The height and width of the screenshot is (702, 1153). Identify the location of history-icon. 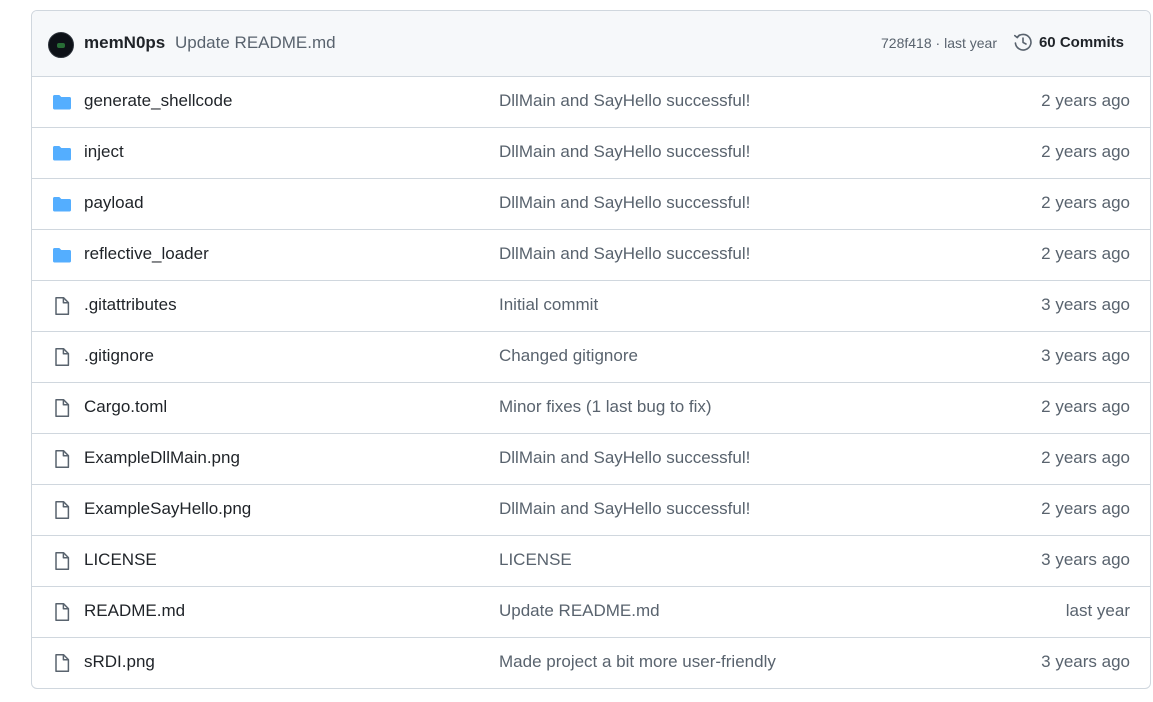
(1022, 42).